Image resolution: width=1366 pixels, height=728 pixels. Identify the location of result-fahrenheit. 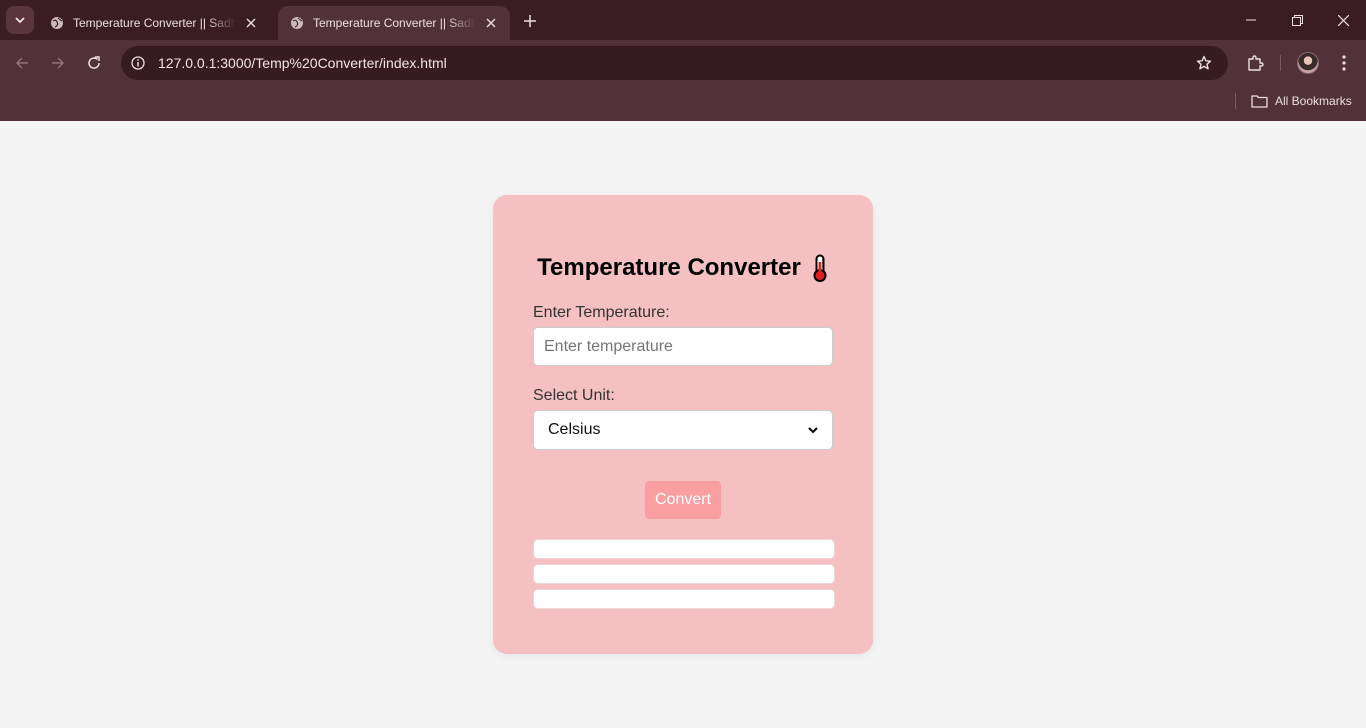
(684, 574).